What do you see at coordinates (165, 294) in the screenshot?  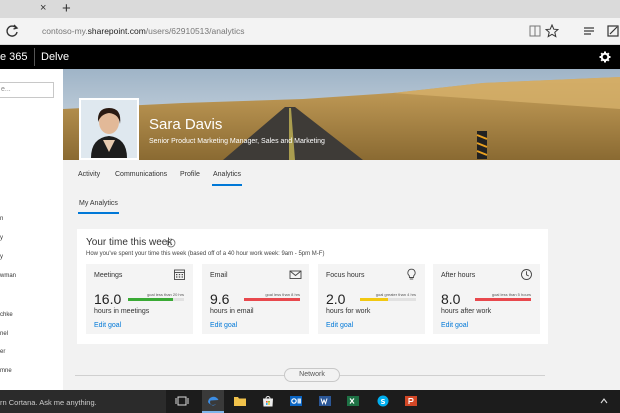 I see `tile-goal: goal less than 20 hrs` at bounding box center [165, 294].